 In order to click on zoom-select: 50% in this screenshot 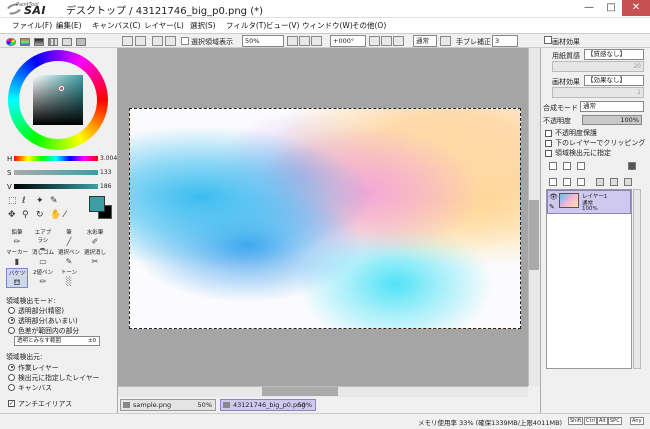, I will do `click(263, 41)`.